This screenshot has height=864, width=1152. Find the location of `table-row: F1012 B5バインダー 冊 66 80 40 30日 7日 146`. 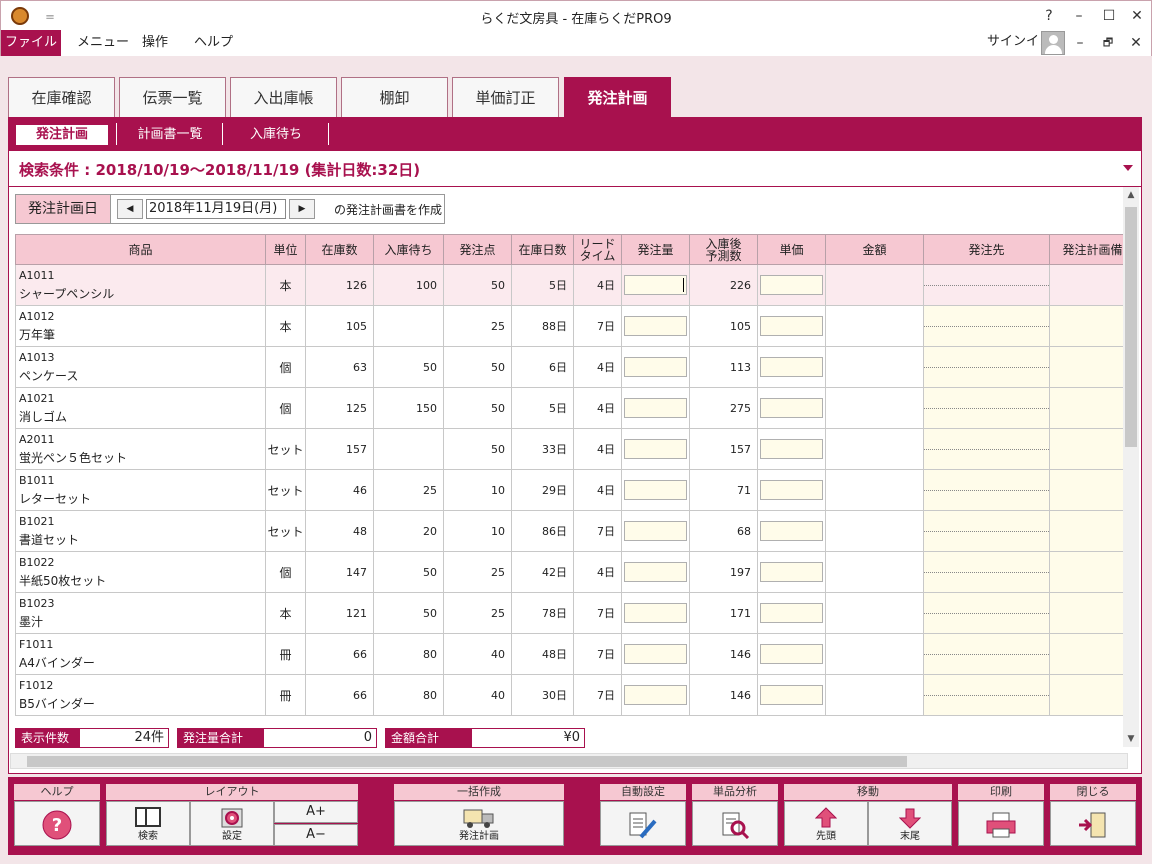

table-row: F1012 B5バインダー 冊 66 80 40 30日 7日 146 is located at coordinates (570, 695).